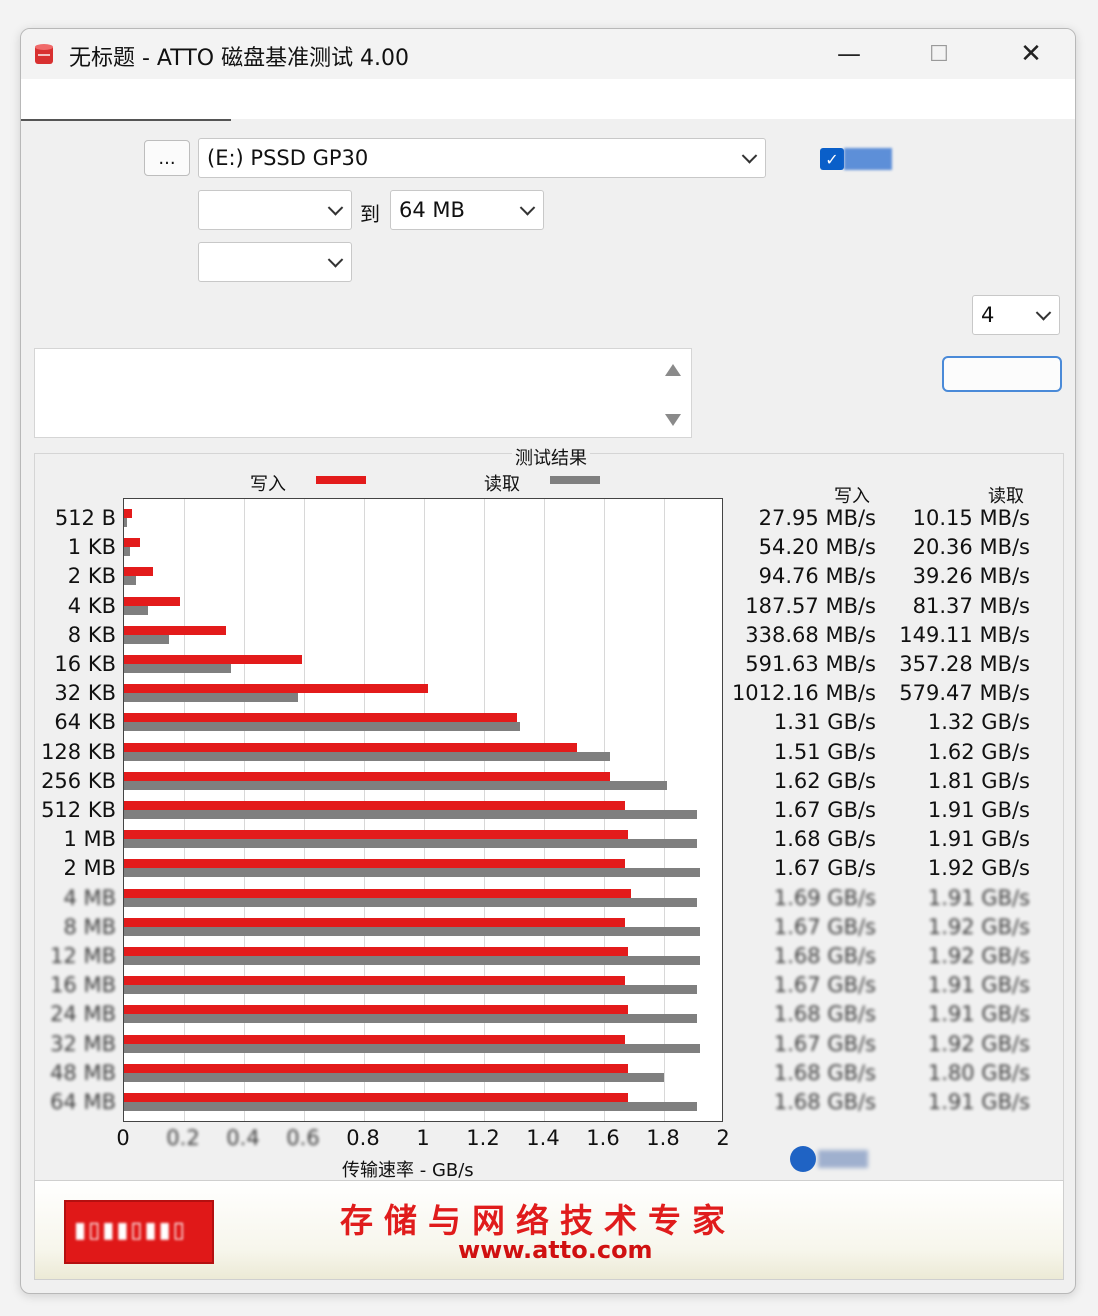 The height and width of the screenshot is (1316, 1098). What do you see at coordinates (1016, 315) in the screenshot?
I see `queue-depth-select: 4` at bounding box center [1016, 315].